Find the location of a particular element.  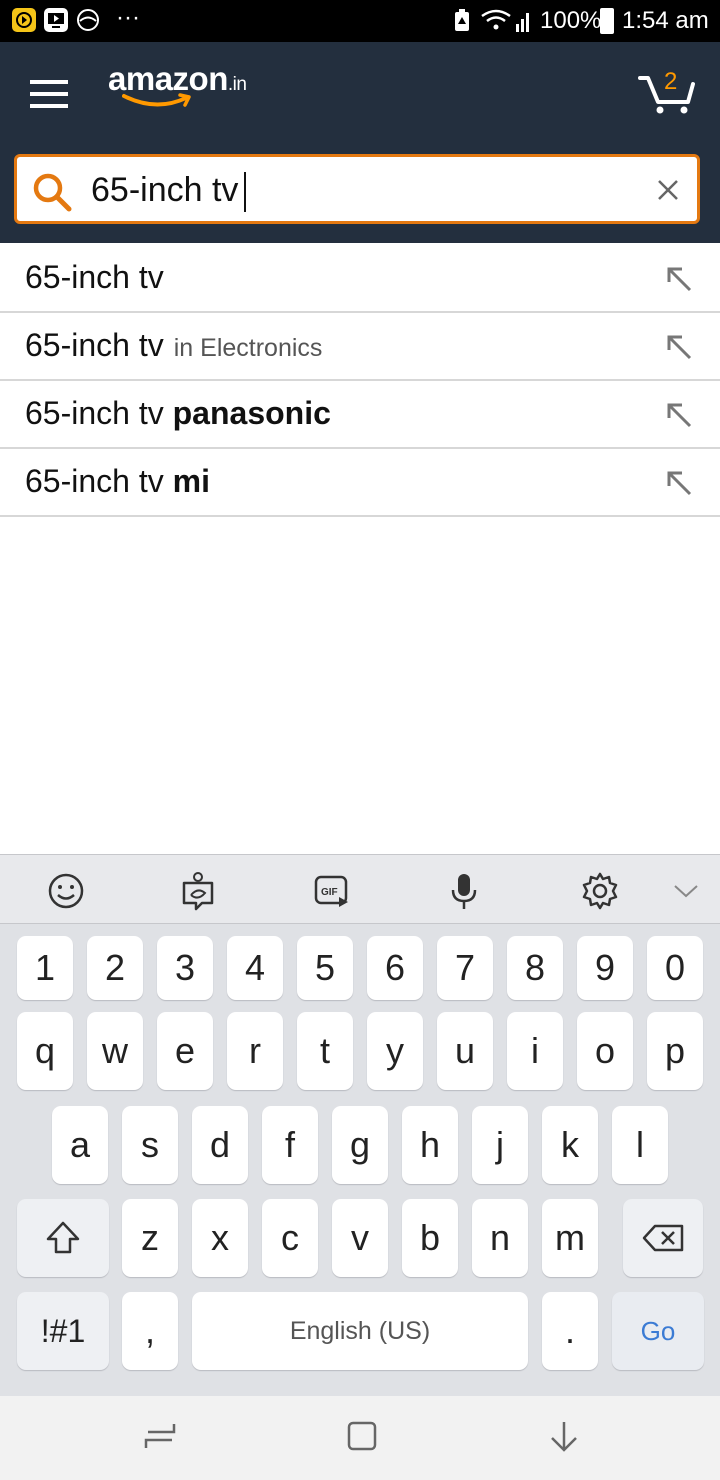

key-z: z is located at coordinates (150, 1238).